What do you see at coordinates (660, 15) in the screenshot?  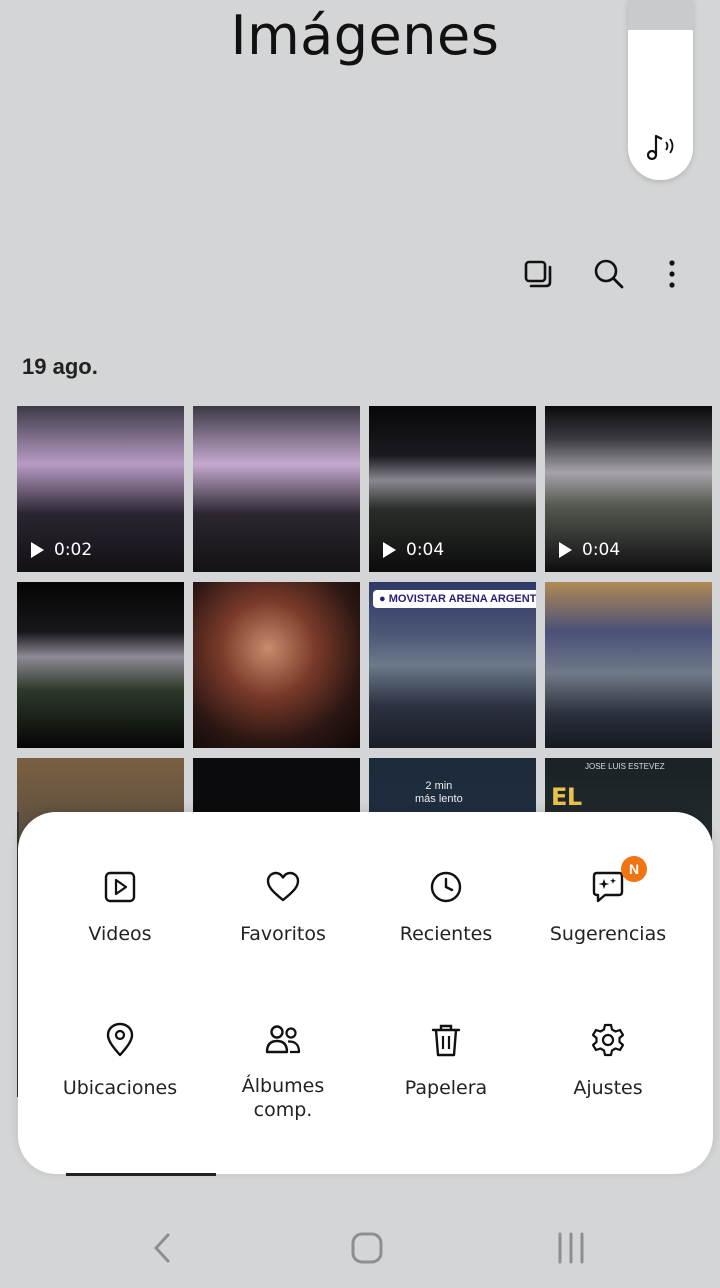 I see `volume-slider-track` at bounding box center [660, 15].